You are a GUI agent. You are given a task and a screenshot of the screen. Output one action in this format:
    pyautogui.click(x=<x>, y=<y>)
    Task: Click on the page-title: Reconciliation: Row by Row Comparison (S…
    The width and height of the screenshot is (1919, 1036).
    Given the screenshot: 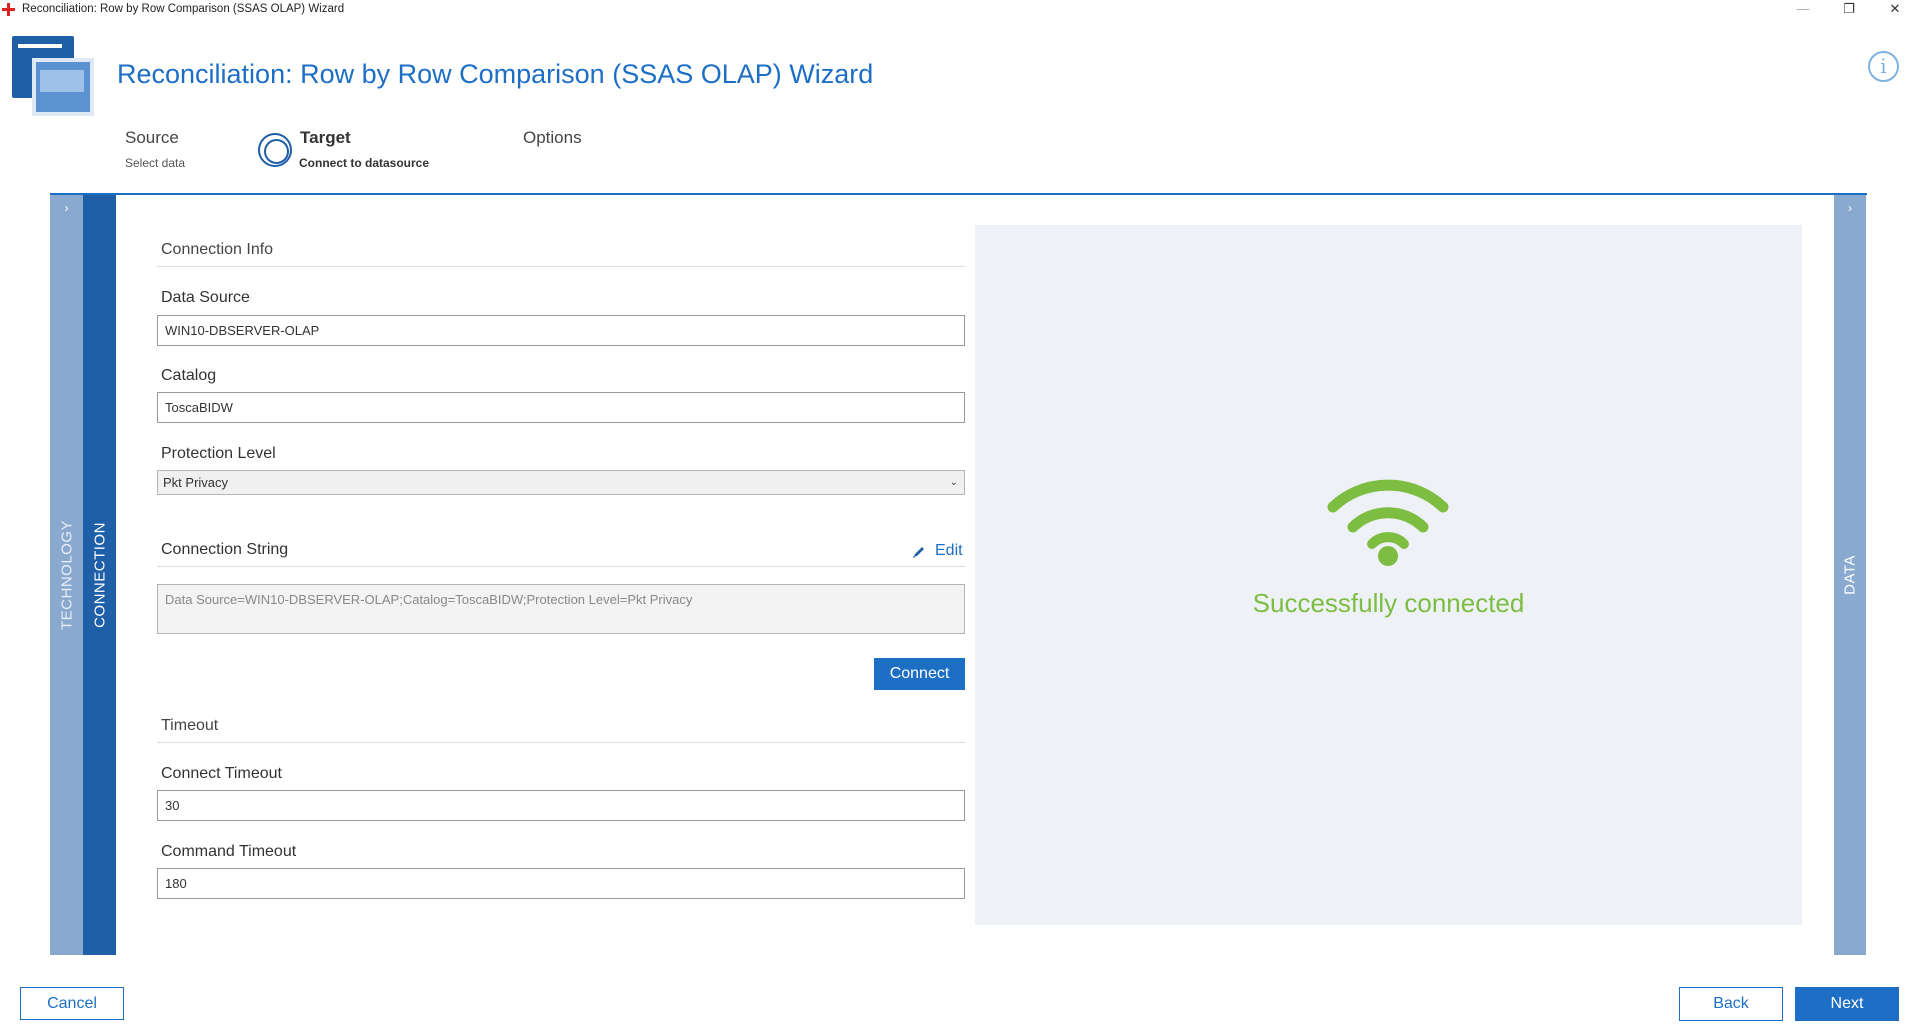 What is the action you would take?
    pyautogui.click(x=495, y=74)
    